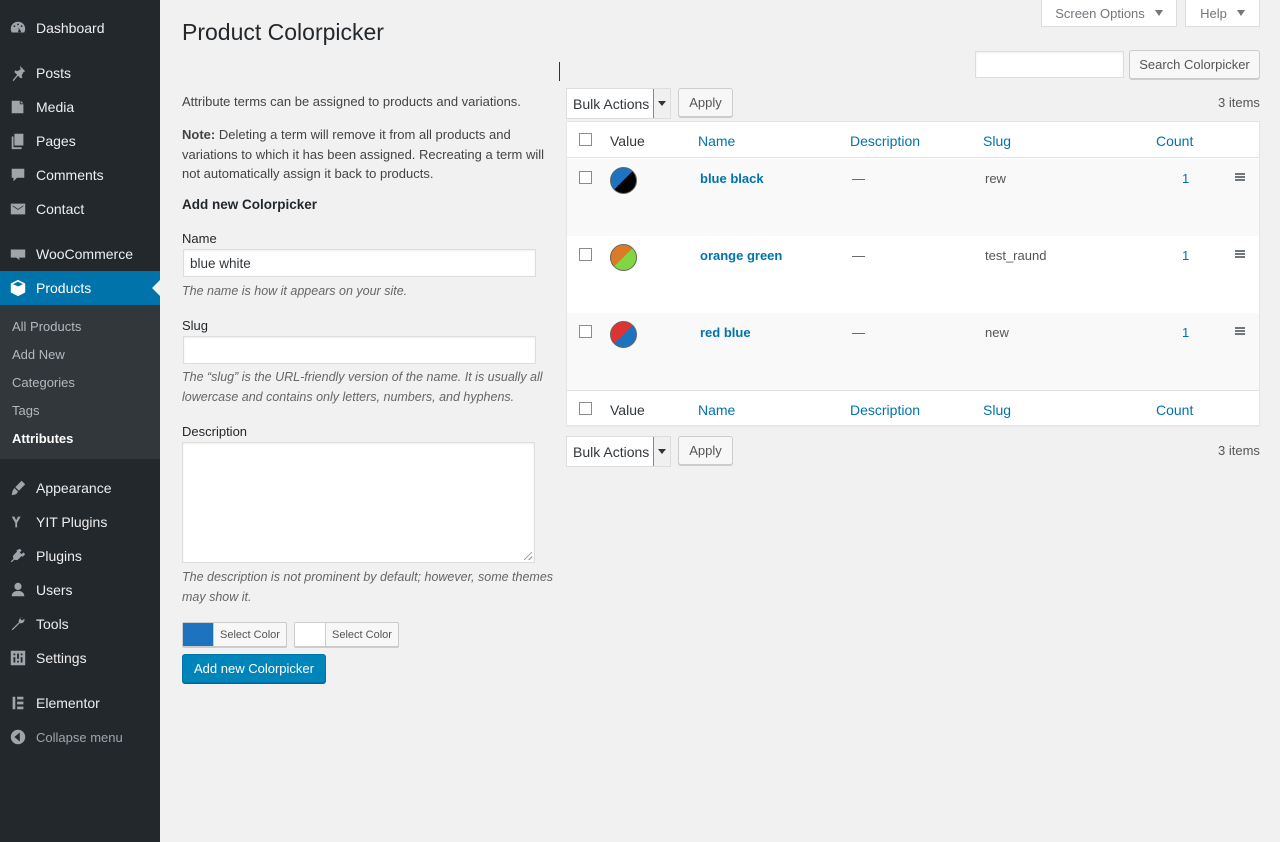  What do you see at coordinates (80, 590) in the screenshot?
I see `sidebar-item-users: Users` at bounding box center [80, 590].